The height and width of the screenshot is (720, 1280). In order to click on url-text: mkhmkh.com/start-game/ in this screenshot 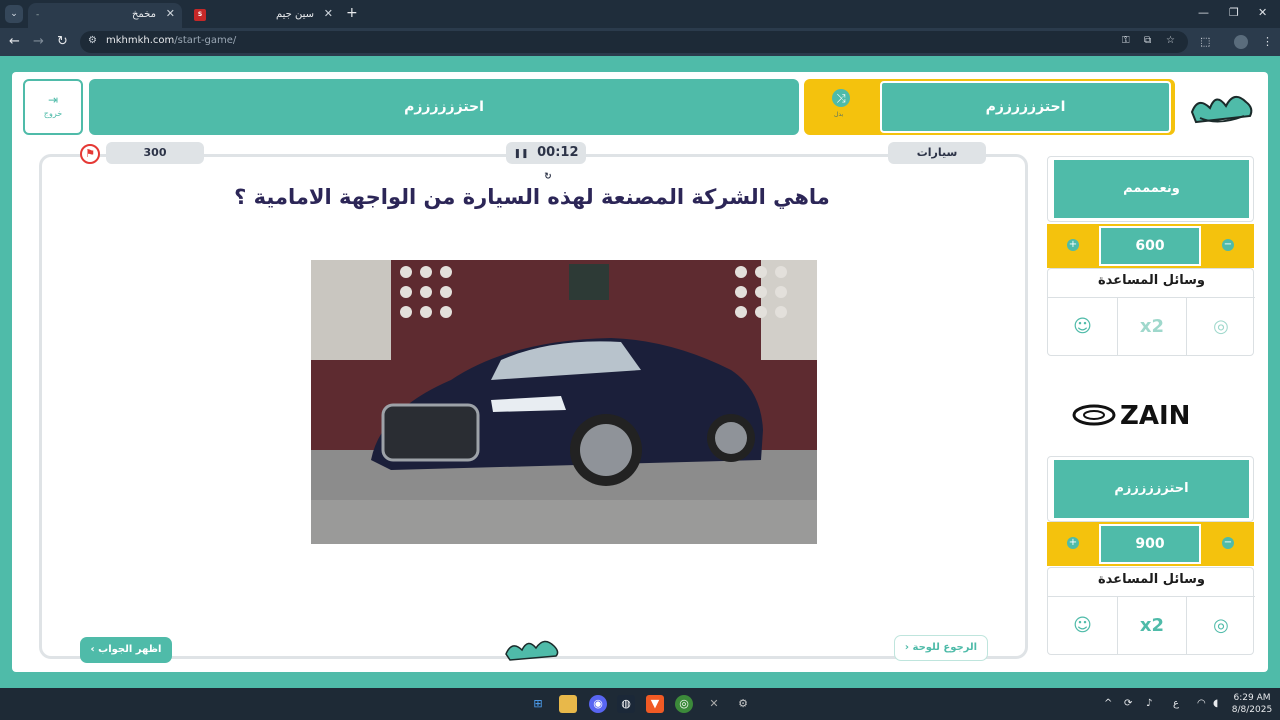, I will do `click(171, 40)`.